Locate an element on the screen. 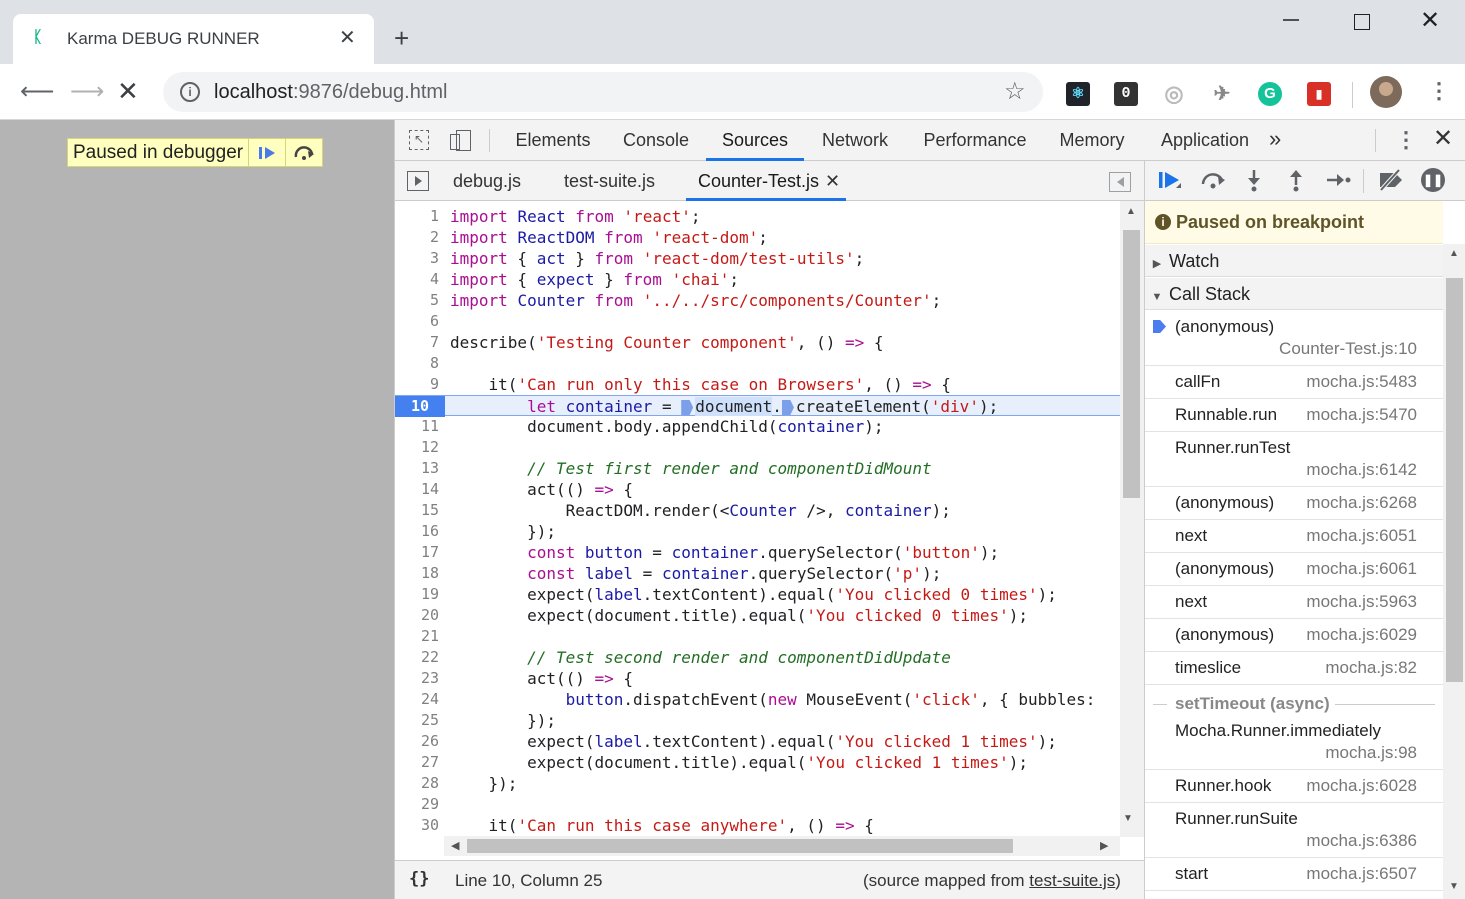 The height and width of the screenshot is (899, 1465). code-line: 2 import ReactDOM from 'react-dom'; is located at coordinates (757, 237).